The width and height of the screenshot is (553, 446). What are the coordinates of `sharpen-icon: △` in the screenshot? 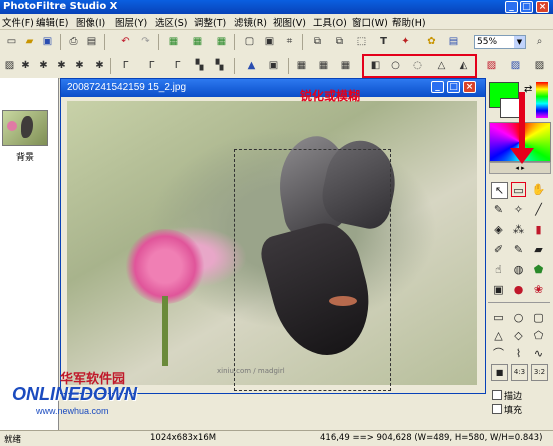 It's located at (441, 65).